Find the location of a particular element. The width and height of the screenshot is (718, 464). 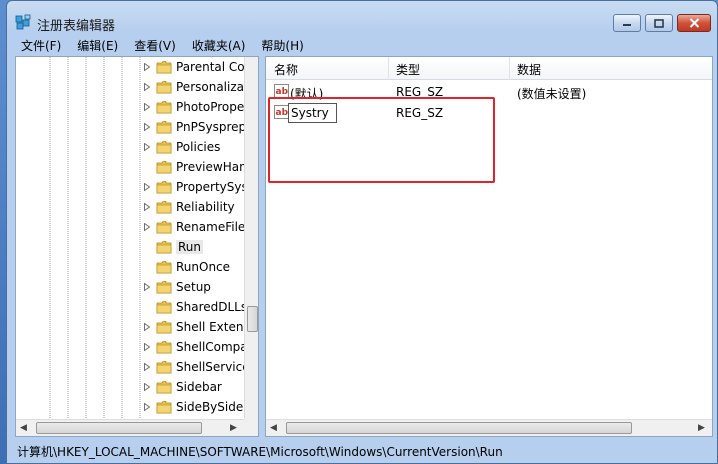

tree-item-label: RunOnce is located at coordinates (203, 267).